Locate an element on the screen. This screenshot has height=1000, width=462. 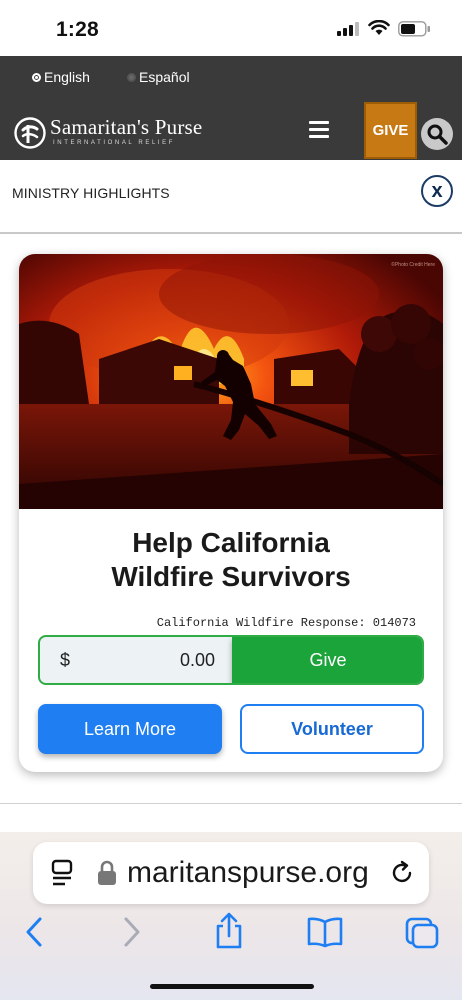
battery-icon is located at coordinates (414, 29).